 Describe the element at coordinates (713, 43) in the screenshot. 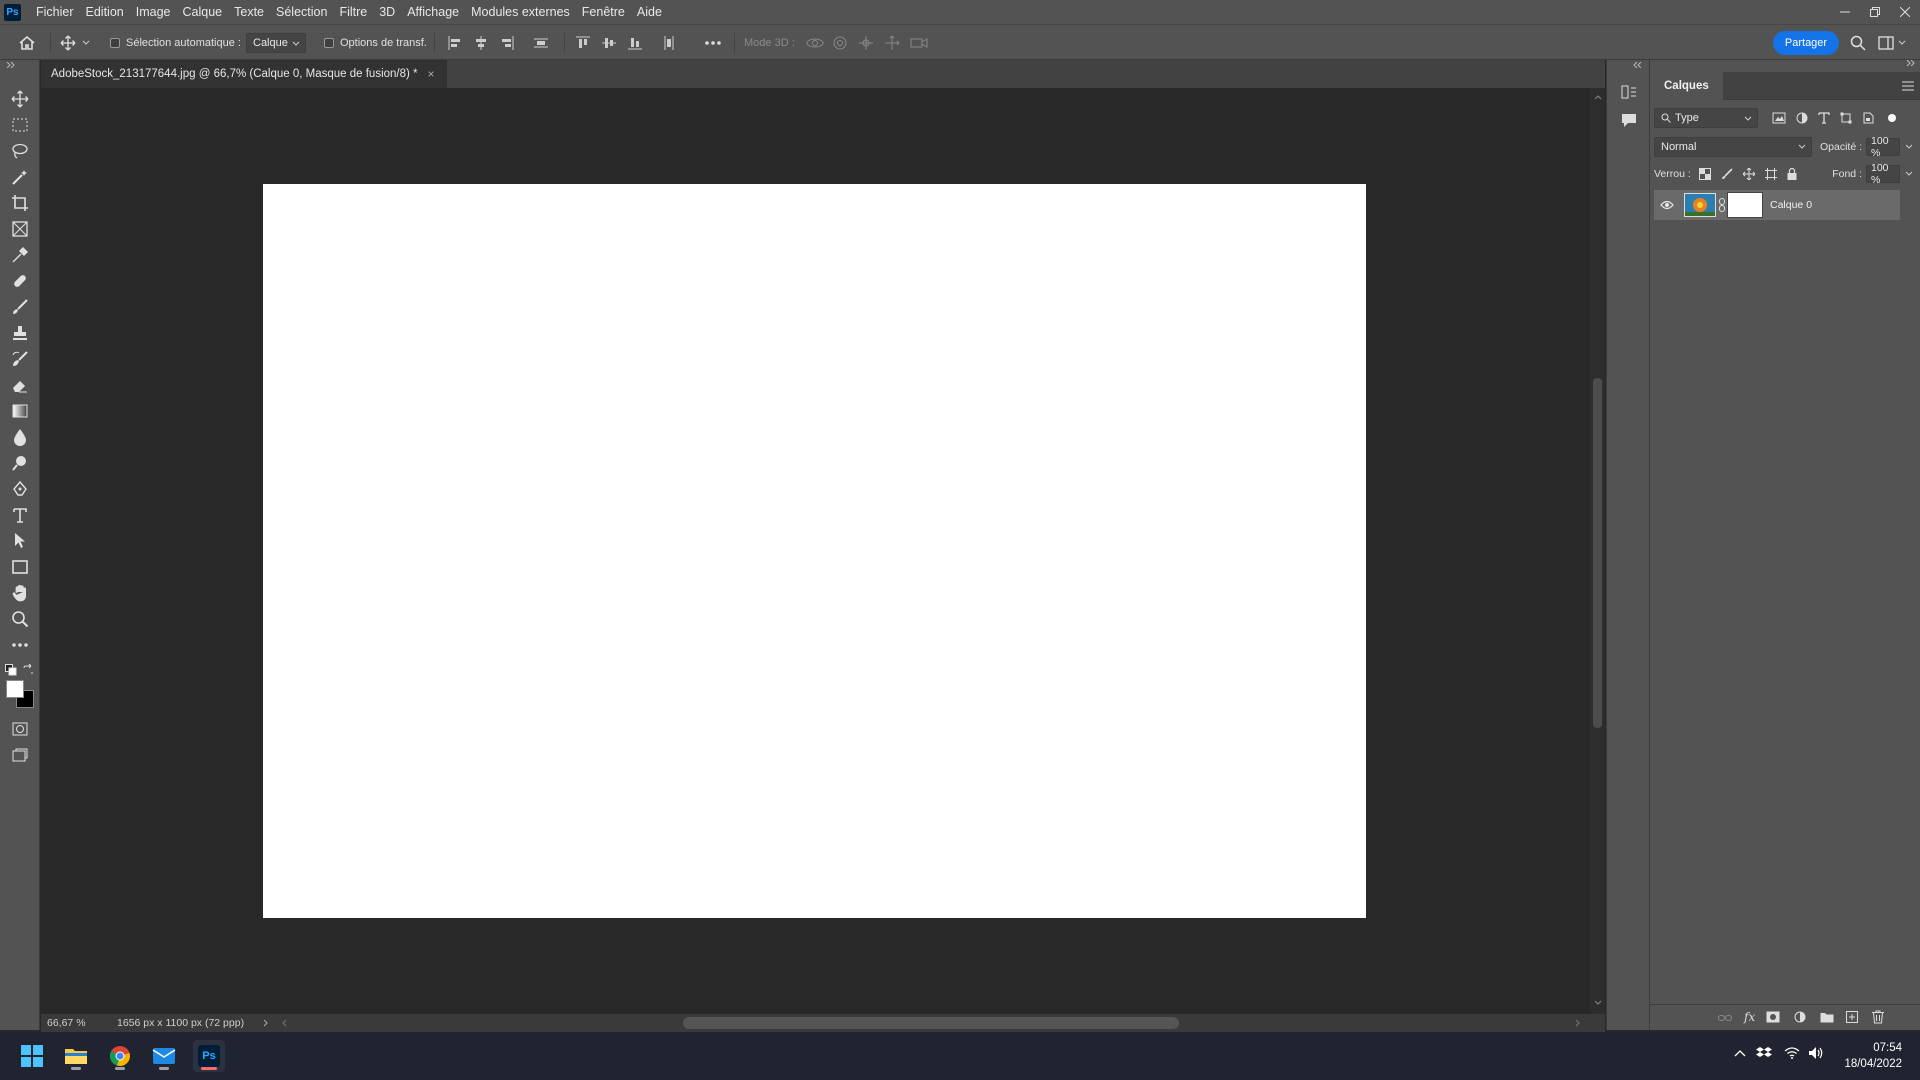

I see `more-options-button` at that location.